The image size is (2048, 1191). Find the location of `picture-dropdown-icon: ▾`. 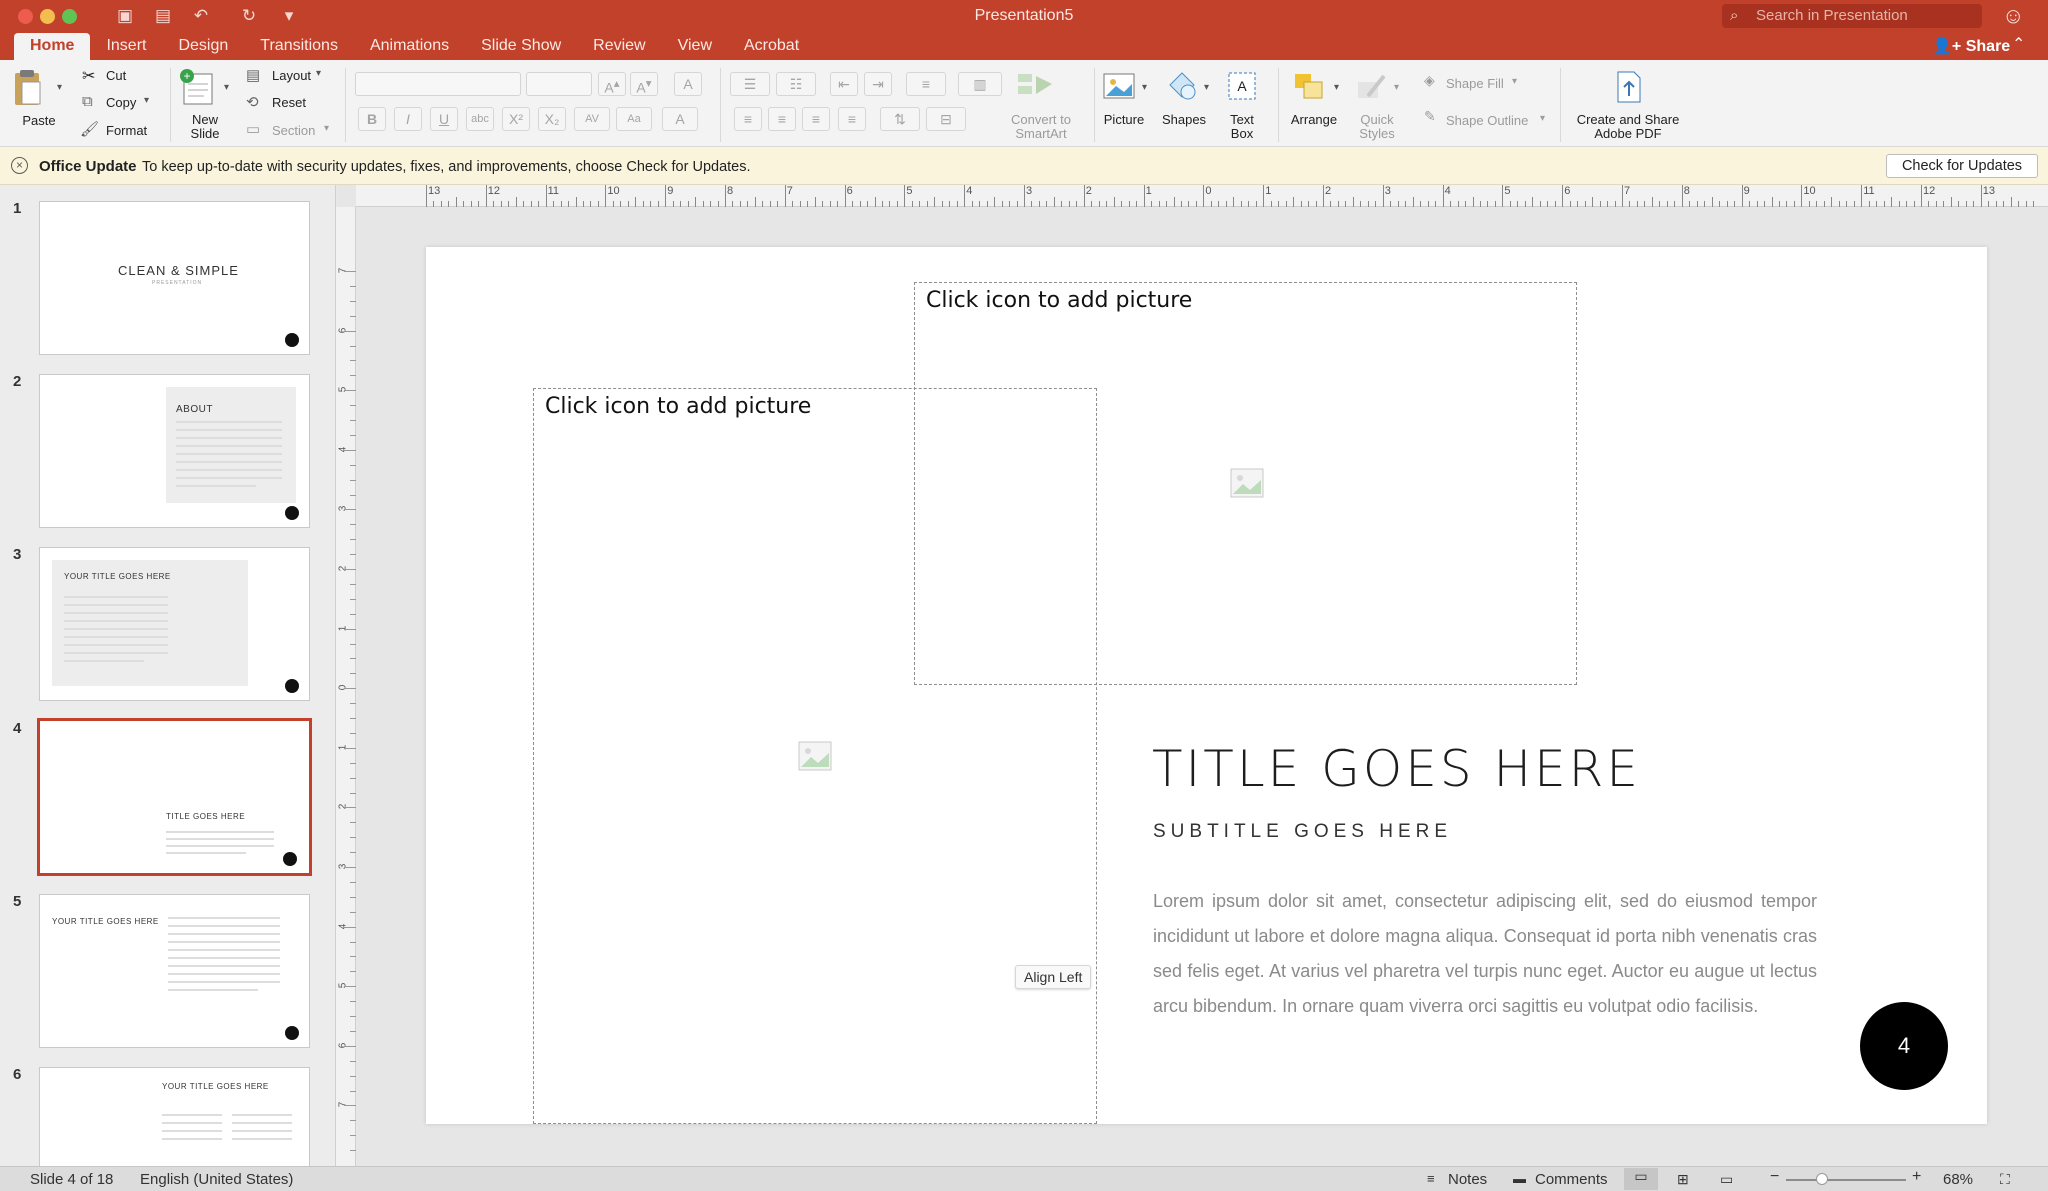

picture-dropdown-icon: ▾ is located at coordinates (1144, 87).